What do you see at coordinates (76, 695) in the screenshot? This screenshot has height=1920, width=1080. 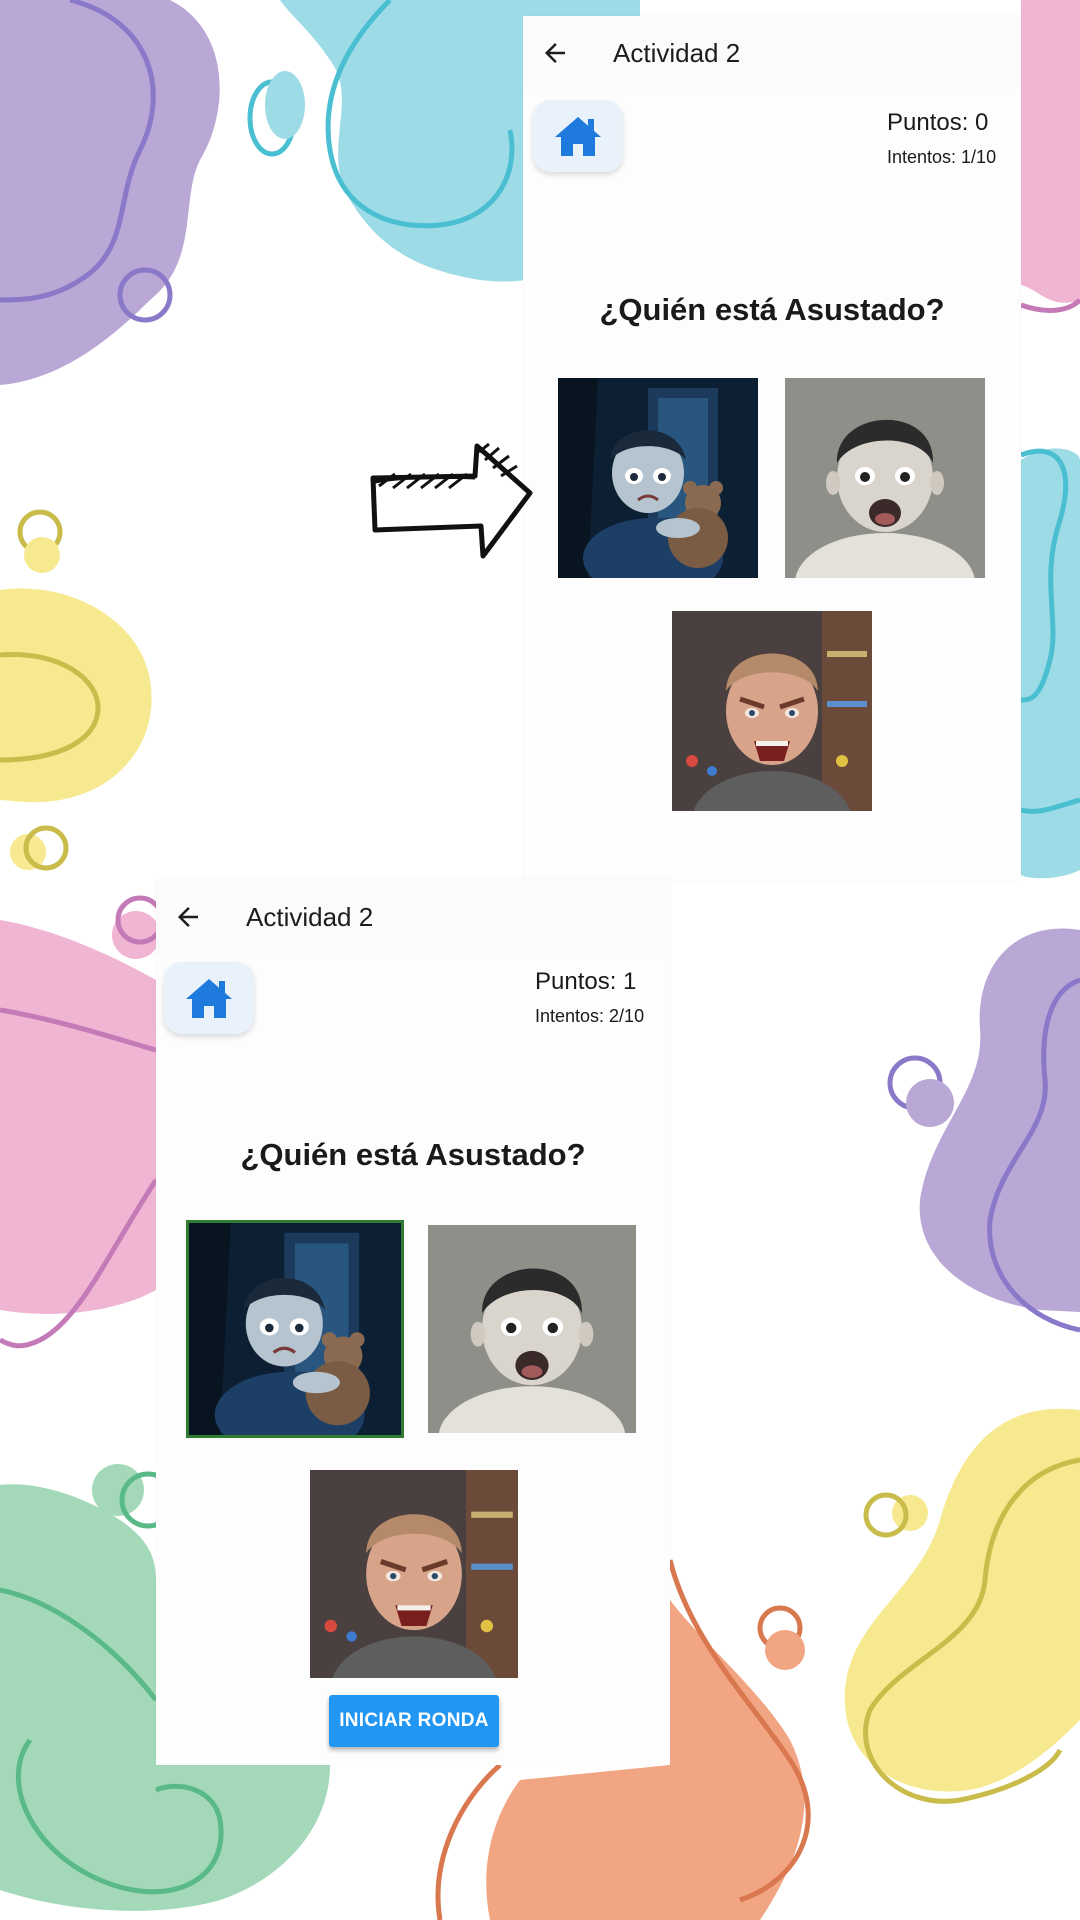 I see `blob-yellow-left` at bounding box center [76, 695].